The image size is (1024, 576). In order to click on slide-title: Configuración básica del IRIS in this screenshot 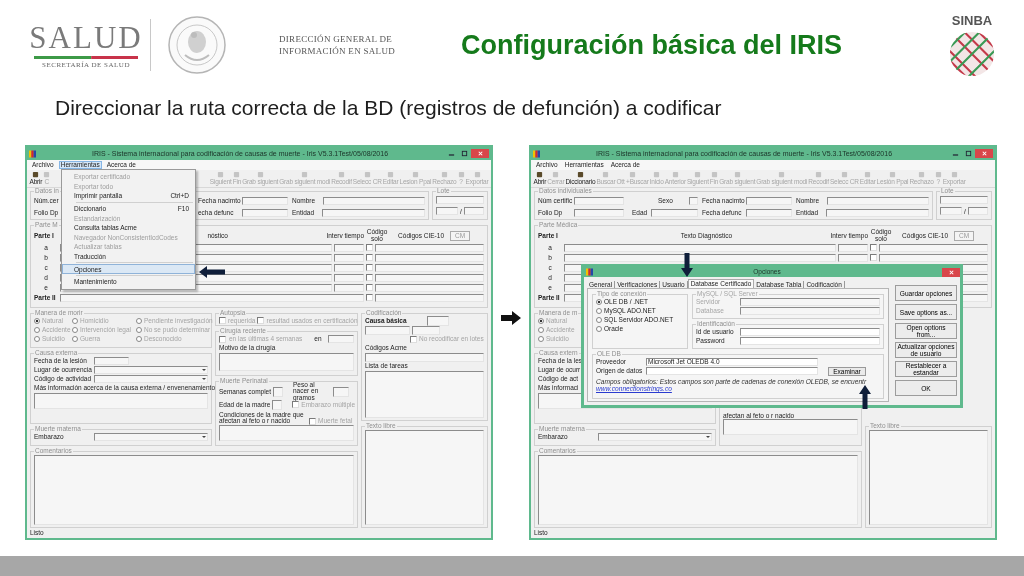, I will do `click(652, 45)`.